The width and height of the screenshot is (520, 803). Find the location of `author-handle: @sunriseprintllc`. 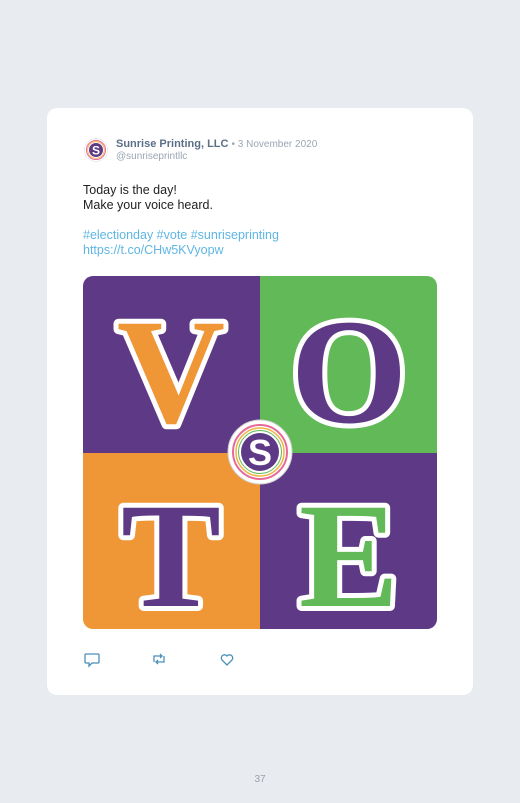

author-handle: @sunriseprintllc is located at coordinates (151, 156).